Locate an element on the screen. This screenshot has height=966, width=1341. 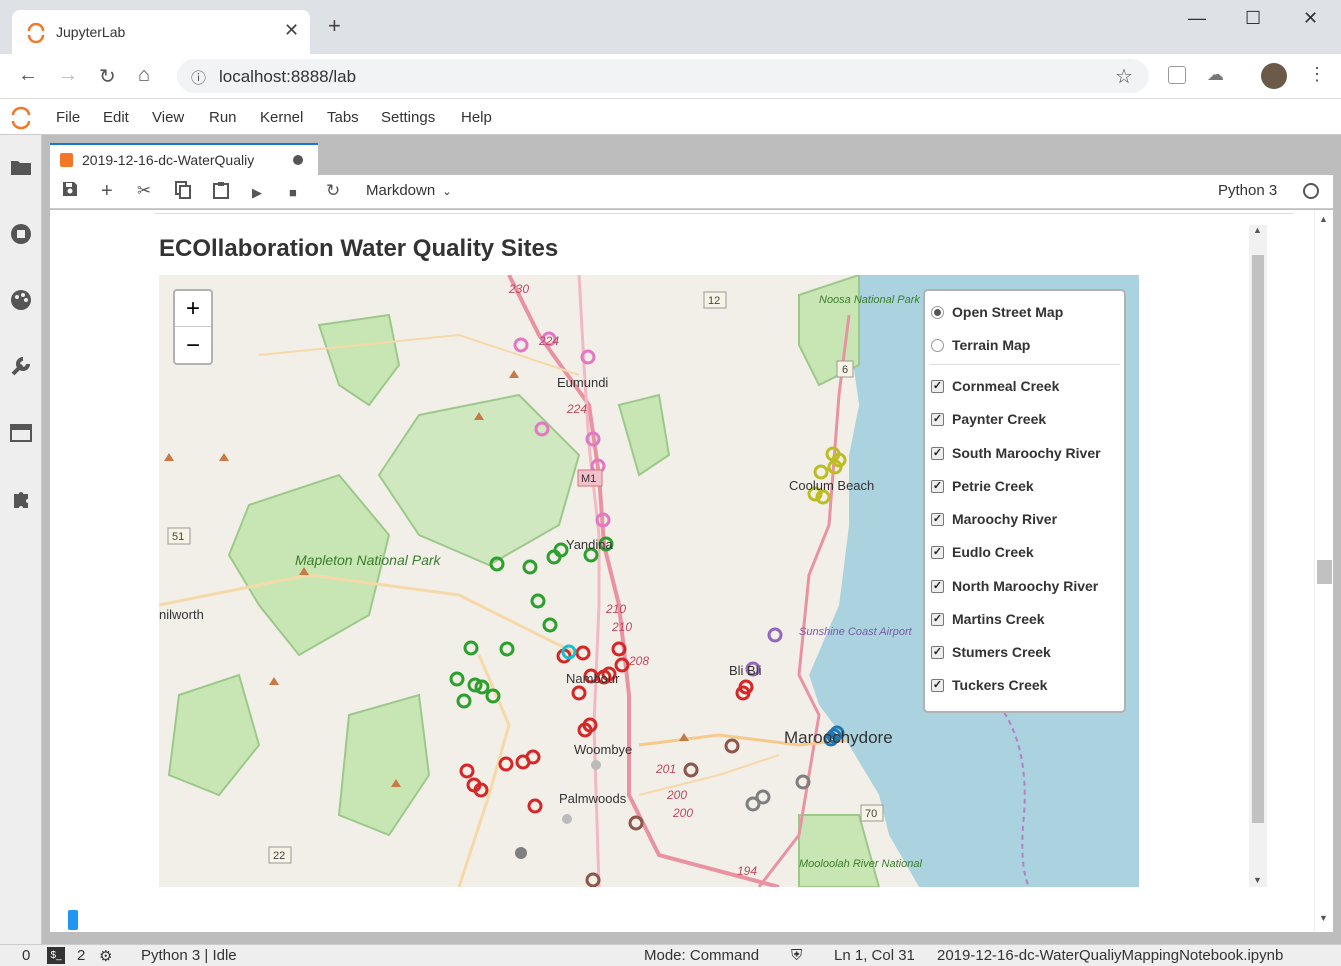
base-layer-osm: Open Street Map is located at coordinates (997, 312).